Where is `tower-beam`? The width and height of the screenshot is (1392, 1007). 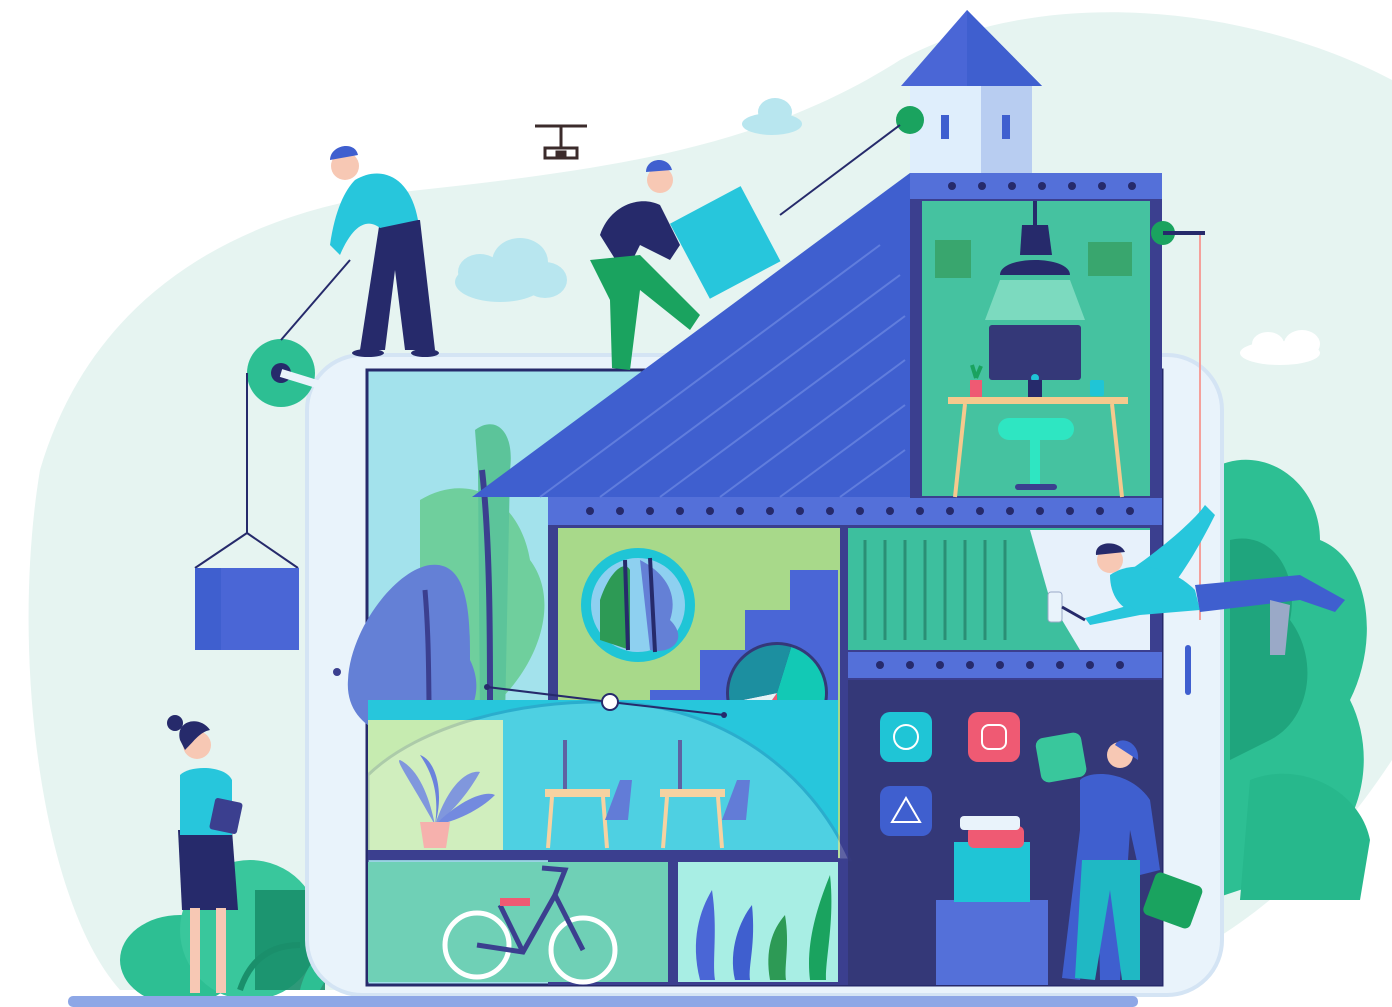
tower-beam is located at coordinates (1036, 186).